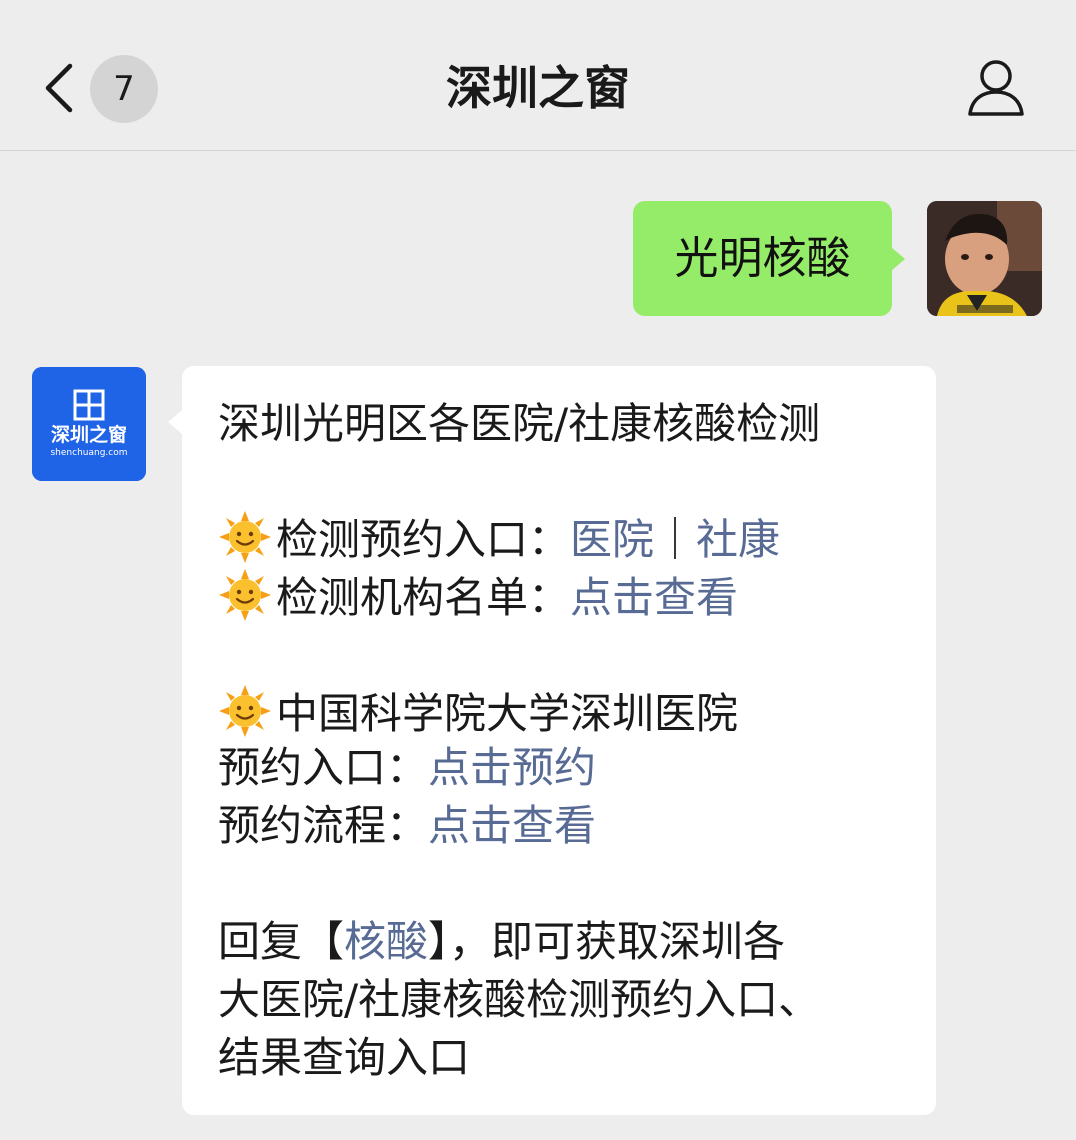 The width and height of the screenshot is (1076, 1140). Describe the element at coordinates (519, 999) in the screenshot. I see `reply-instruction-line-2: 大医院/社康核酸检测预约入口、` at that location.